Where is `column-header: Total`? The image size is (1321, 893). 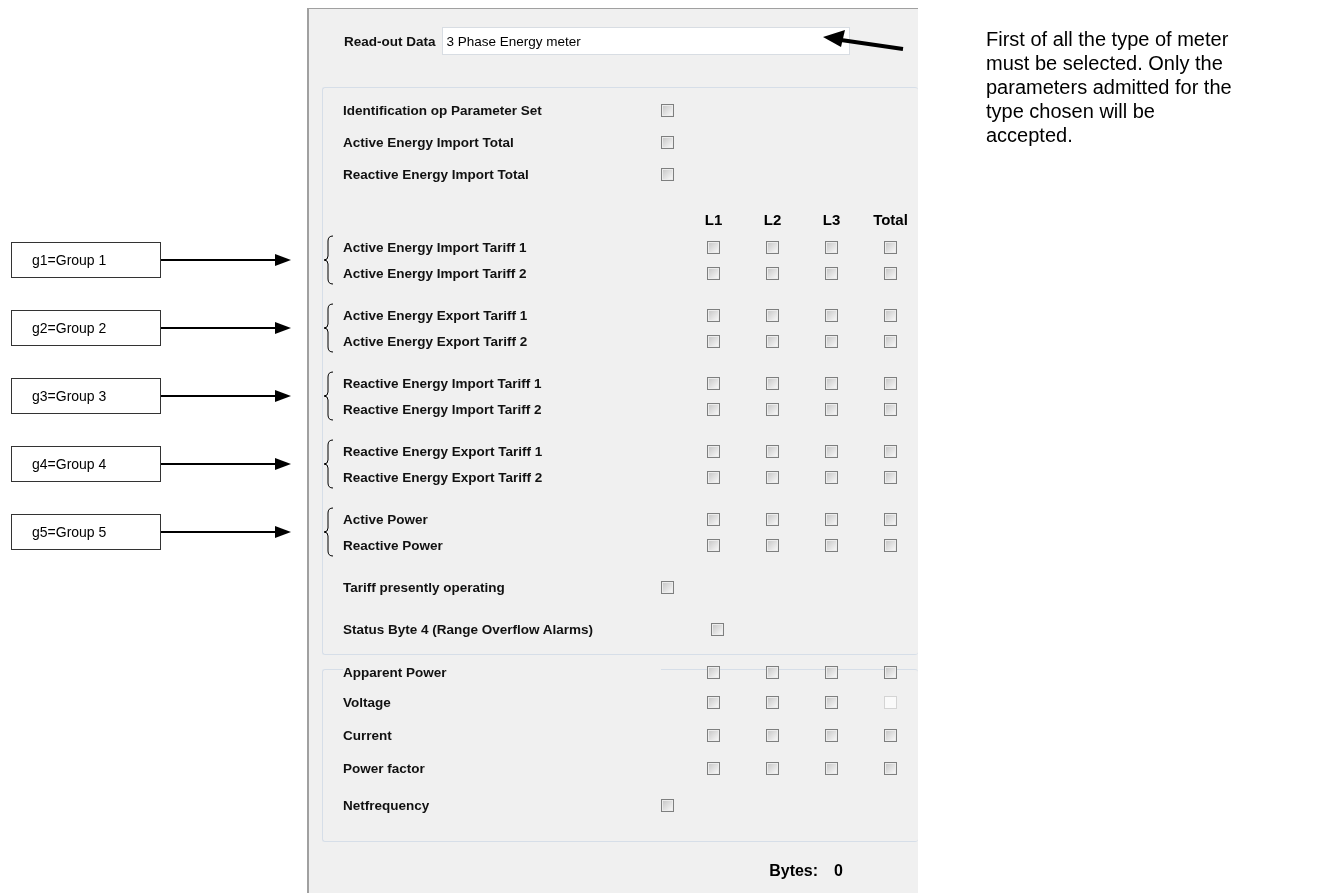
column-header: Total is located at coordinates (890, 219).